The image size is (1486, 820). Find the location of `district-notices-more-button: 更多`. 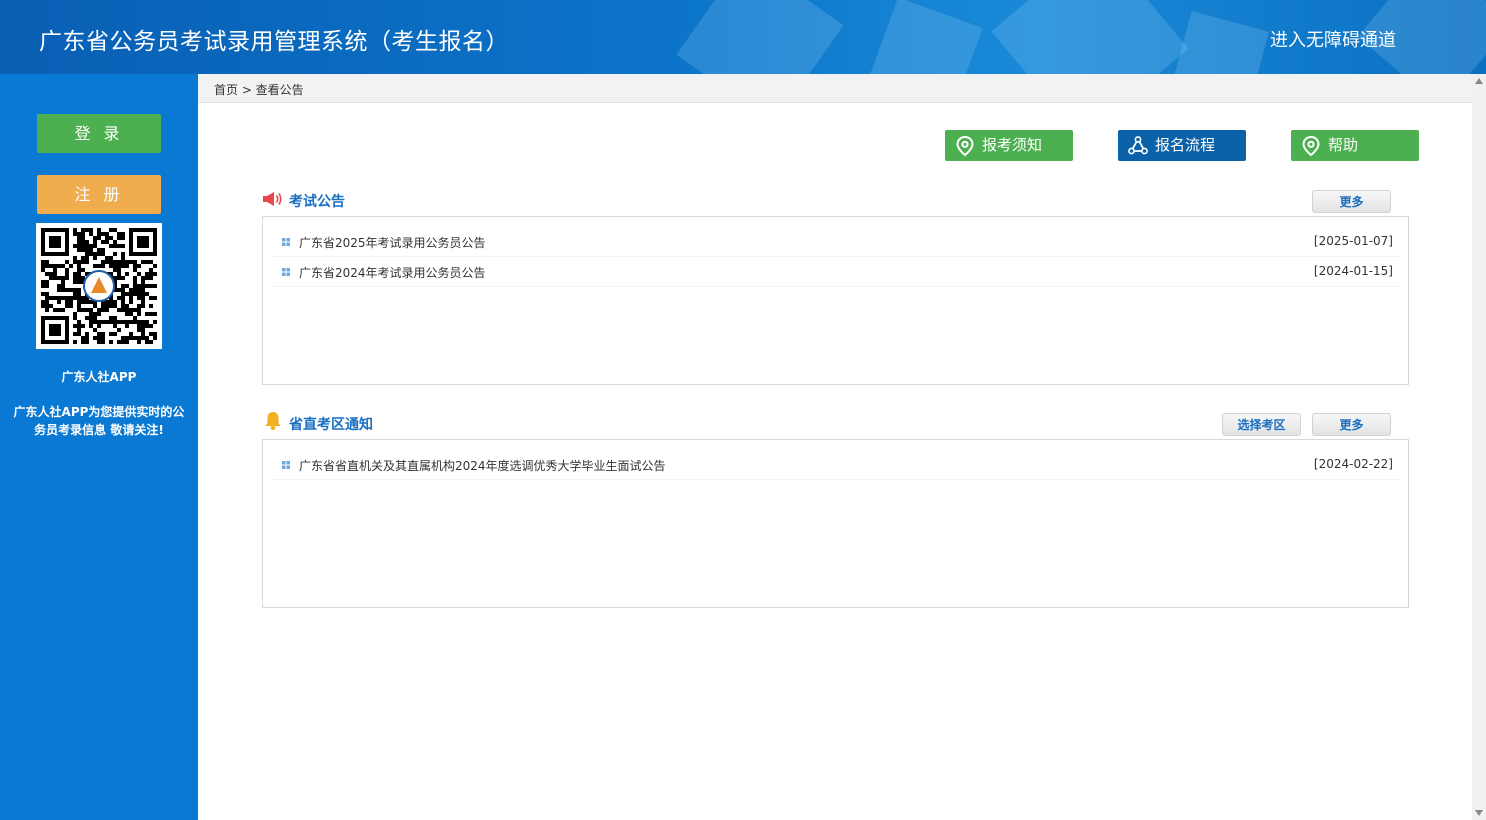

district-notices-more-button: 更多 is located at coordinates (1351, 424).